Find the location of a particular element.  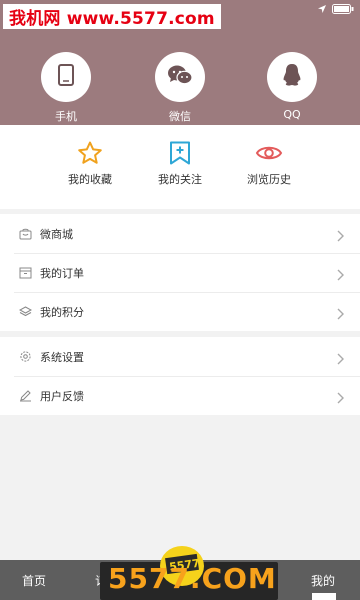

login-qq-label: QQ is located at coordinates (292, 114).